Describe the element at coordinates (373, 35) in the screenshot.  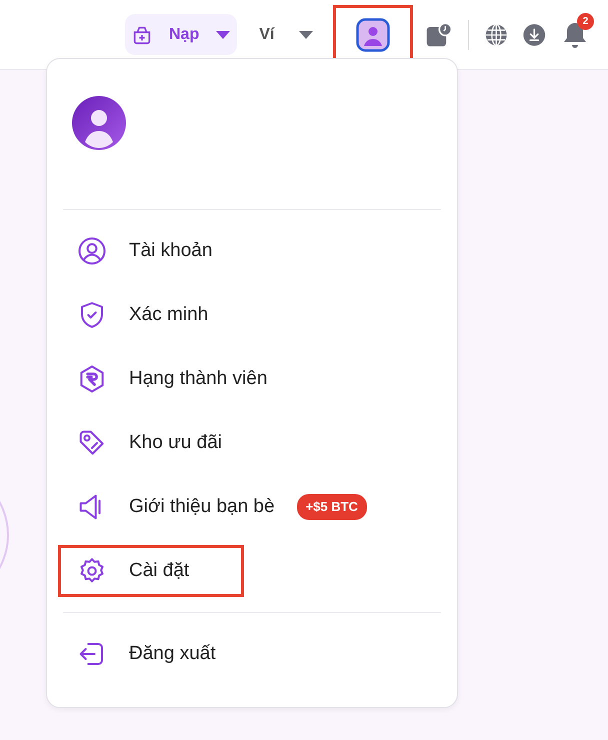
I see `avatar-icon` at that location.